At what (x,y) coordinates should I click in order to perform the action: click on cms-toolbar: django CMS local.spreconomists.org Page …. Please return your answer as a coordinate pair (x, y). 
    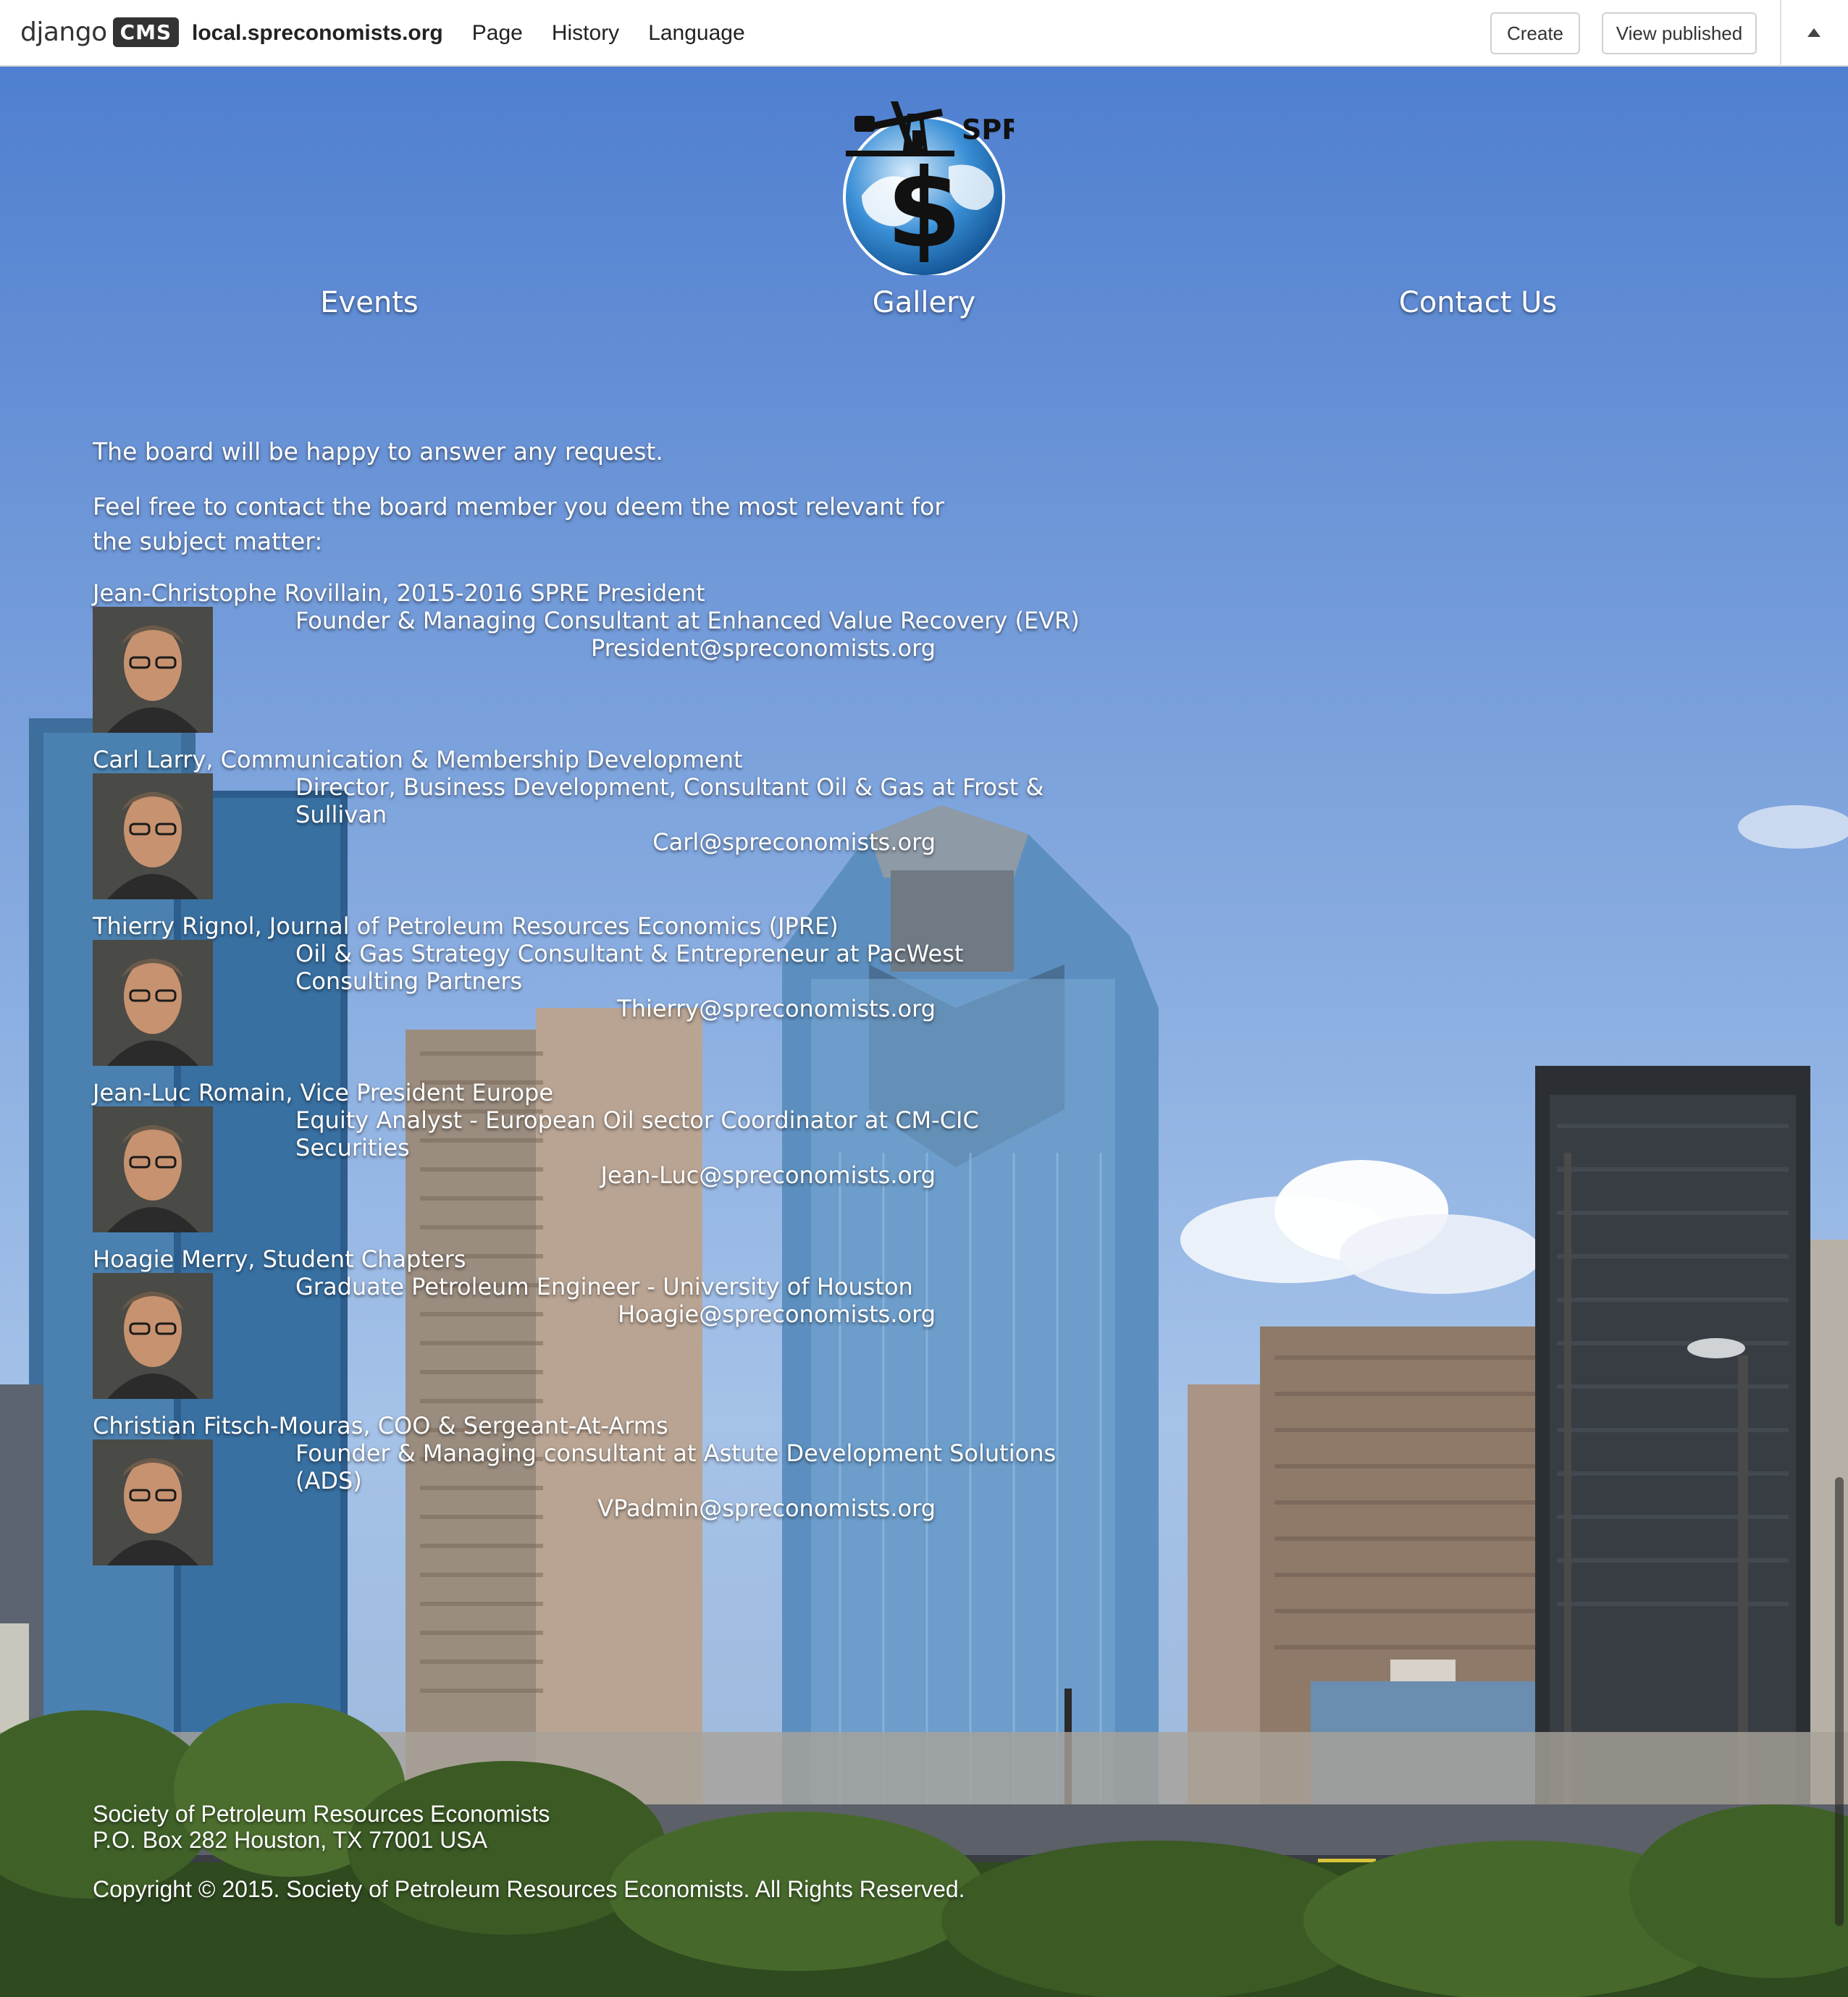
    Looking at the image, I should click on (924, 33).